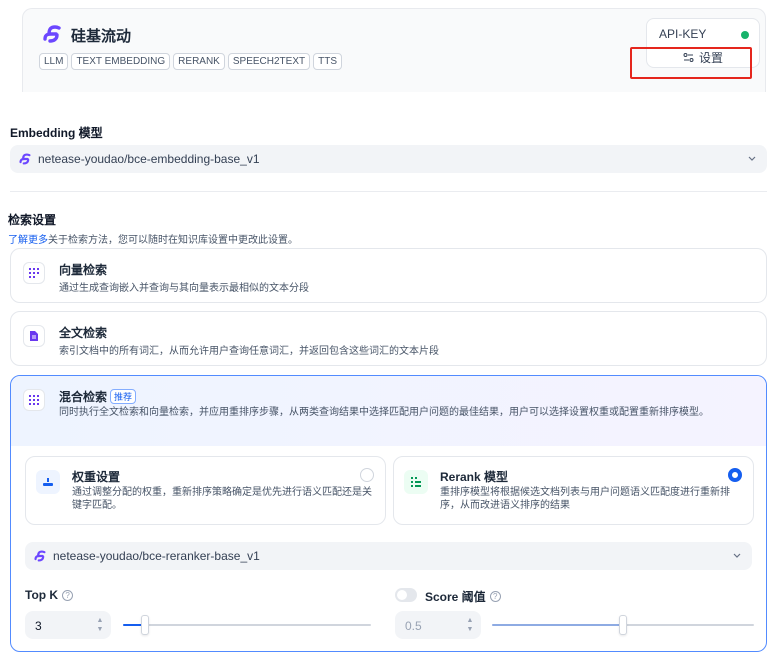  I want to click on top-k-value: 3, so click(38, 626).